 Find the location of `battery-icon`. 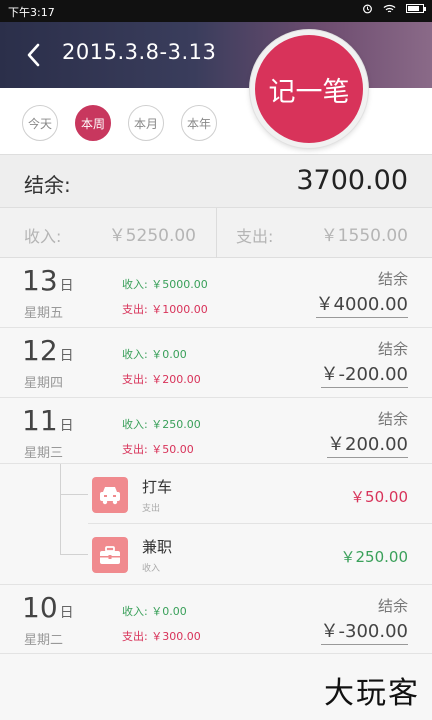

battery-icon is located at coordinates (416, 8).